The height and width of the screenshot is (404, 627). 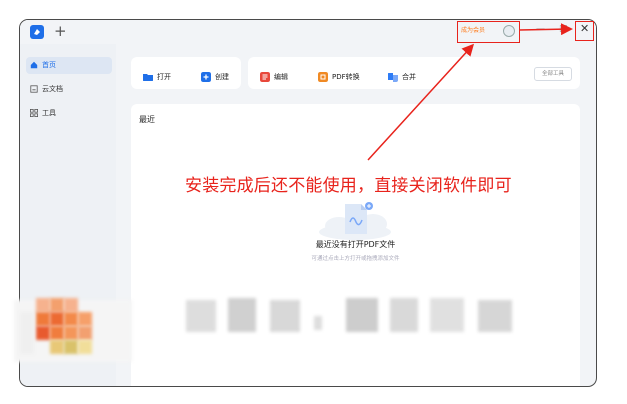 I want to click on sidebar-item-label: 首页, so click(x=49, y=65).